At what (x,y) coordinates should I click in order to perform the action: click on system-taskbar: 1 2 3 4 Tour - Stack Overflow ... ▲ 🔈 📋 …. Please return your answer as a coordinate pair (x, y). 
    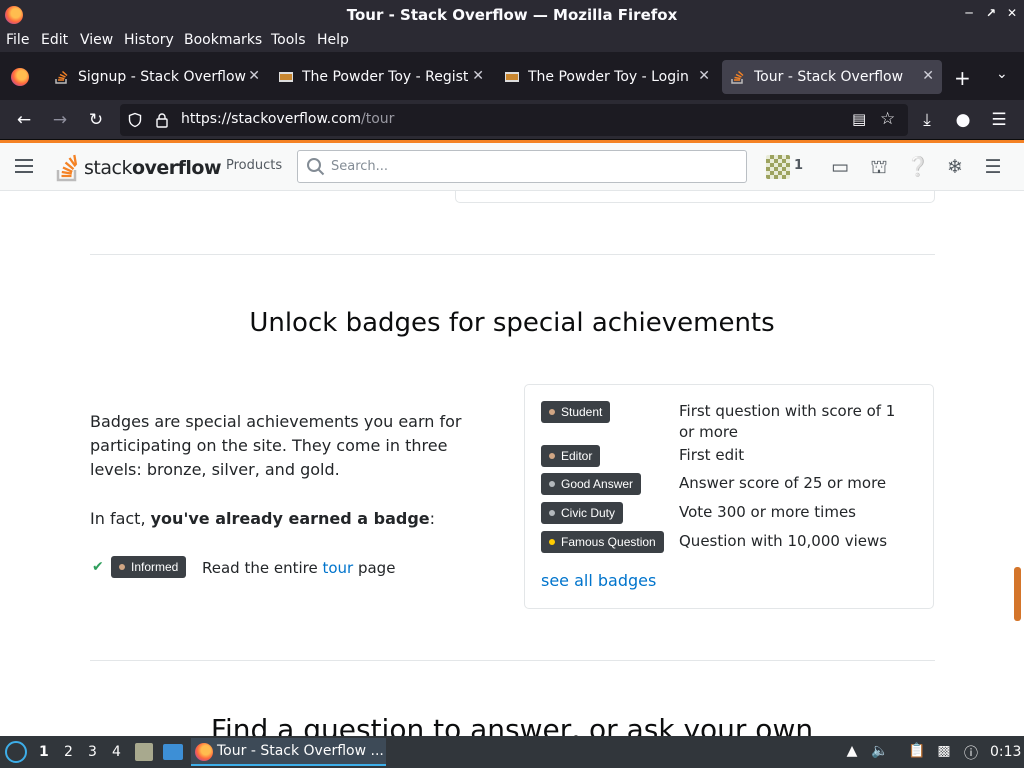
    Looking at the image, I should click on (512, 752).